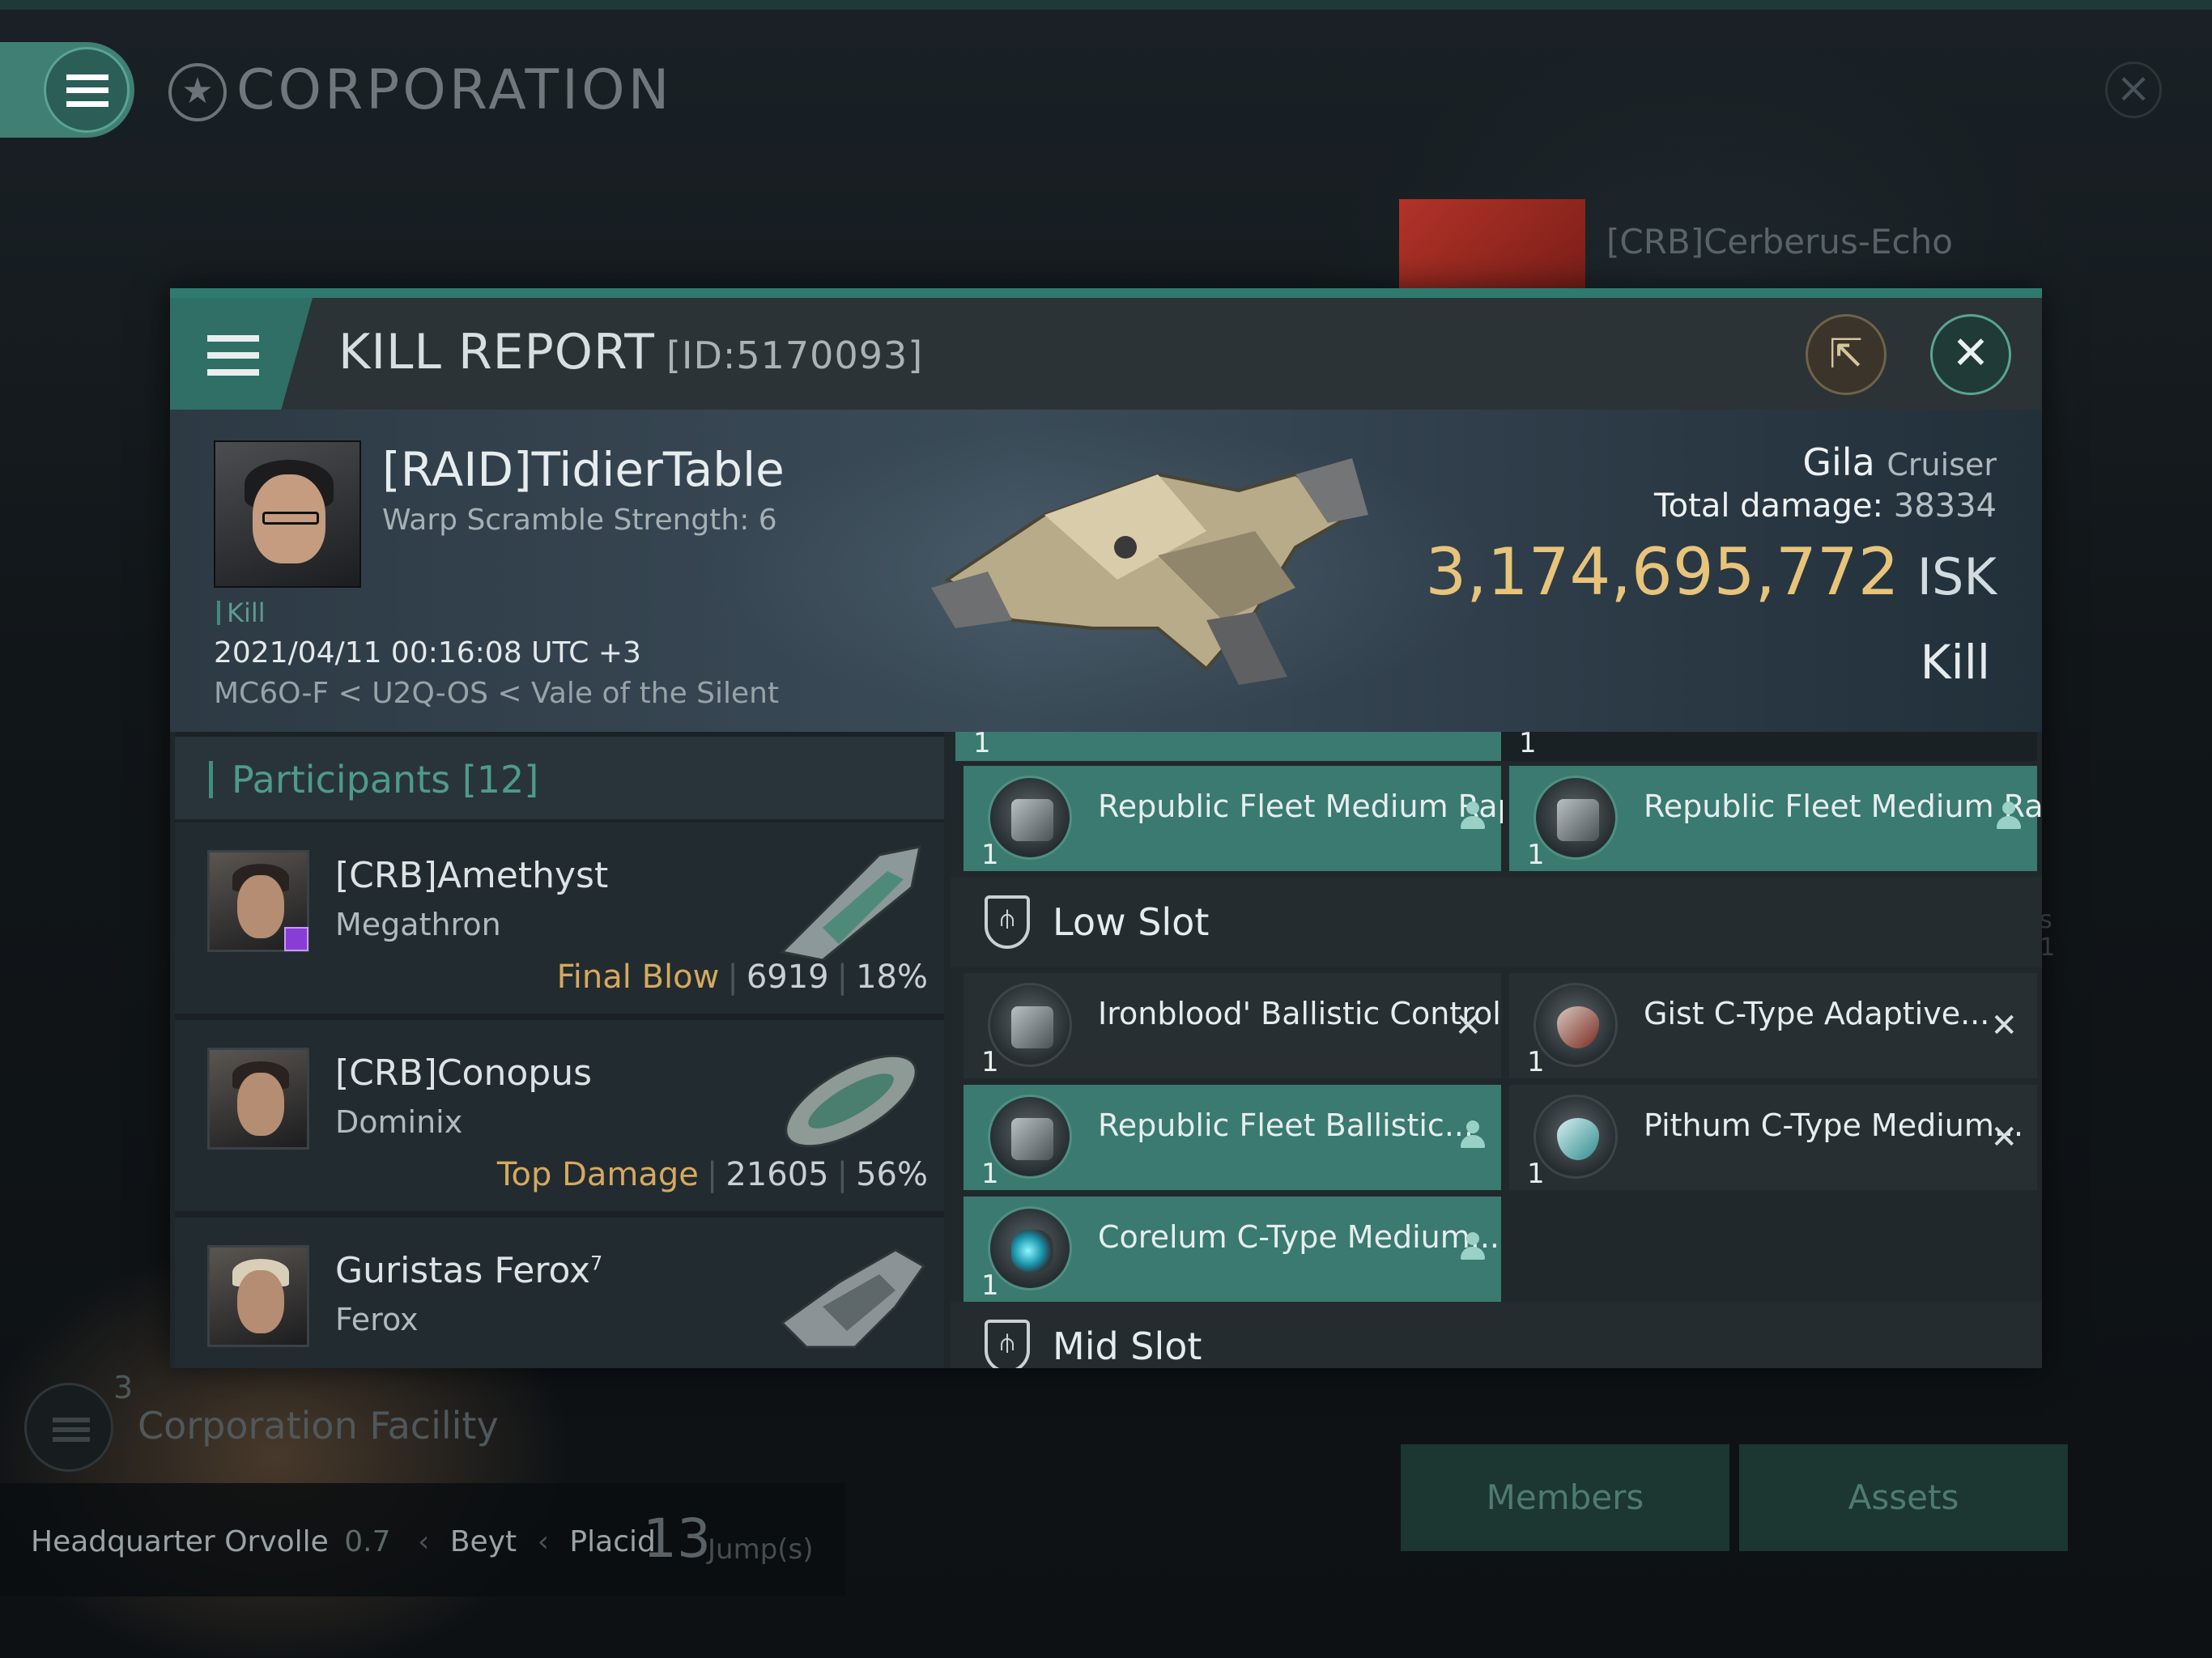  What do you see at coordinates (1904, 1497) in the screenshot?
I see `assets-button: Assets` at bounding box center [1904, 1497].